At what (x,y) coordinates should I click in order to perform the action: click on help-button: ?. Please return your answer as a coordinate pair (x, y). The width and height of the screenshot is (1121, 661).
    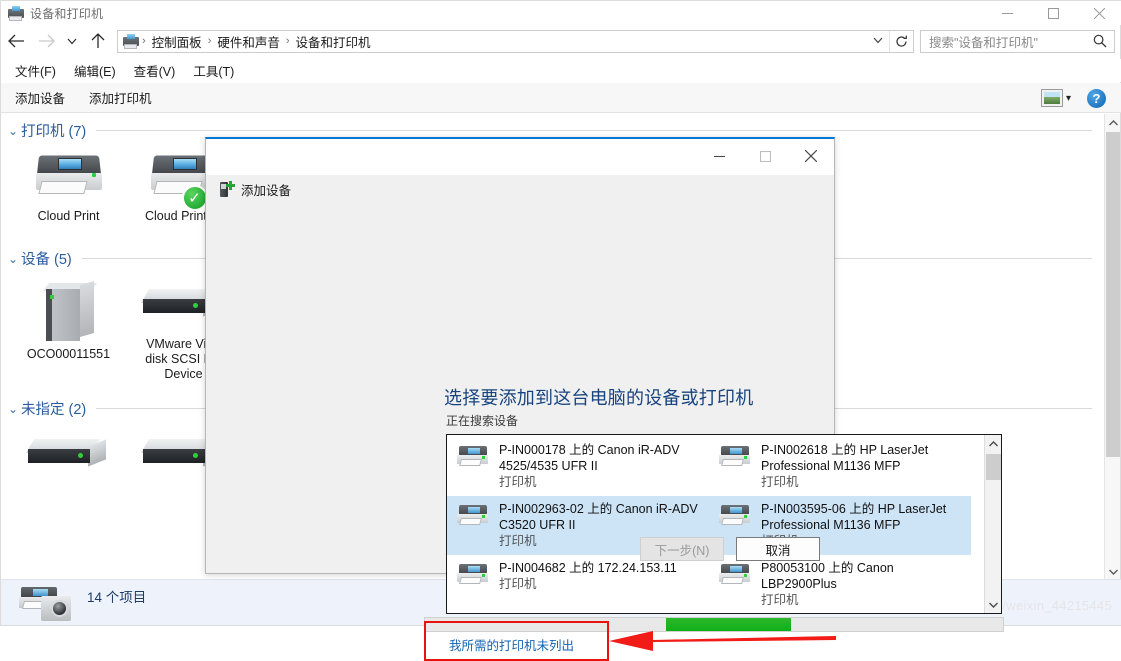
    Looking at the image, I should click on (1096, 98).